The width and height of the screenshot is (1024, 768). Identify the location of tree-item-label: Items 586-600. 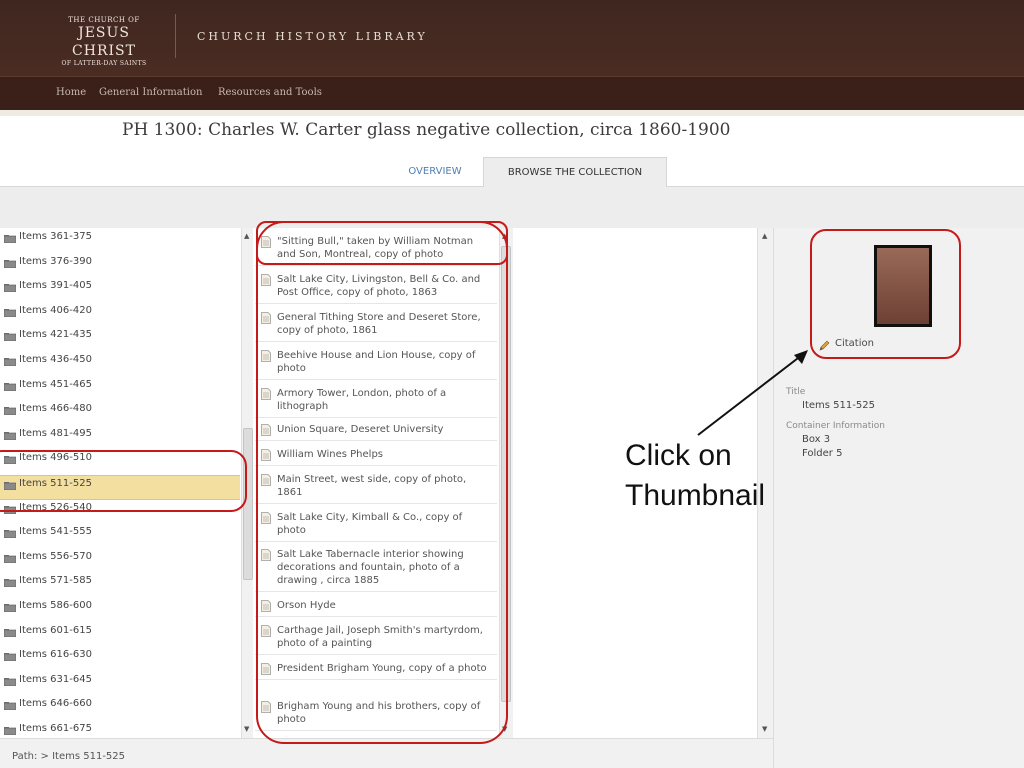
(55, 605).